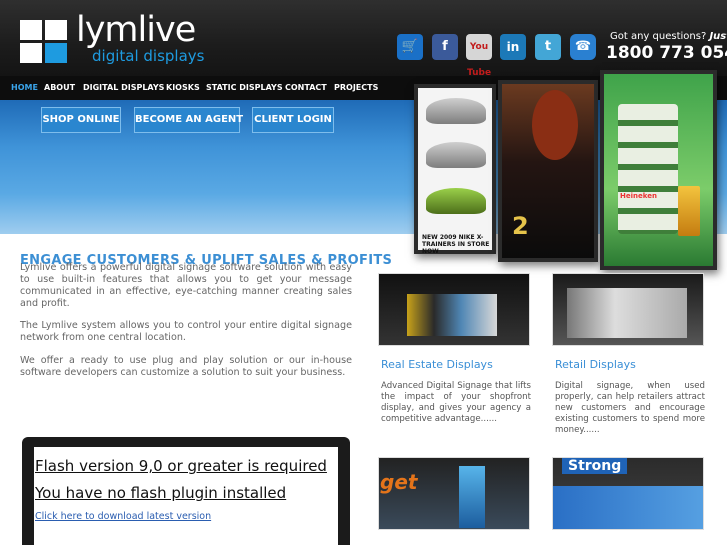  Describe the element at coordinates (658, 36) in the screenshot. I see `question-label: Got any questions?` at that location.